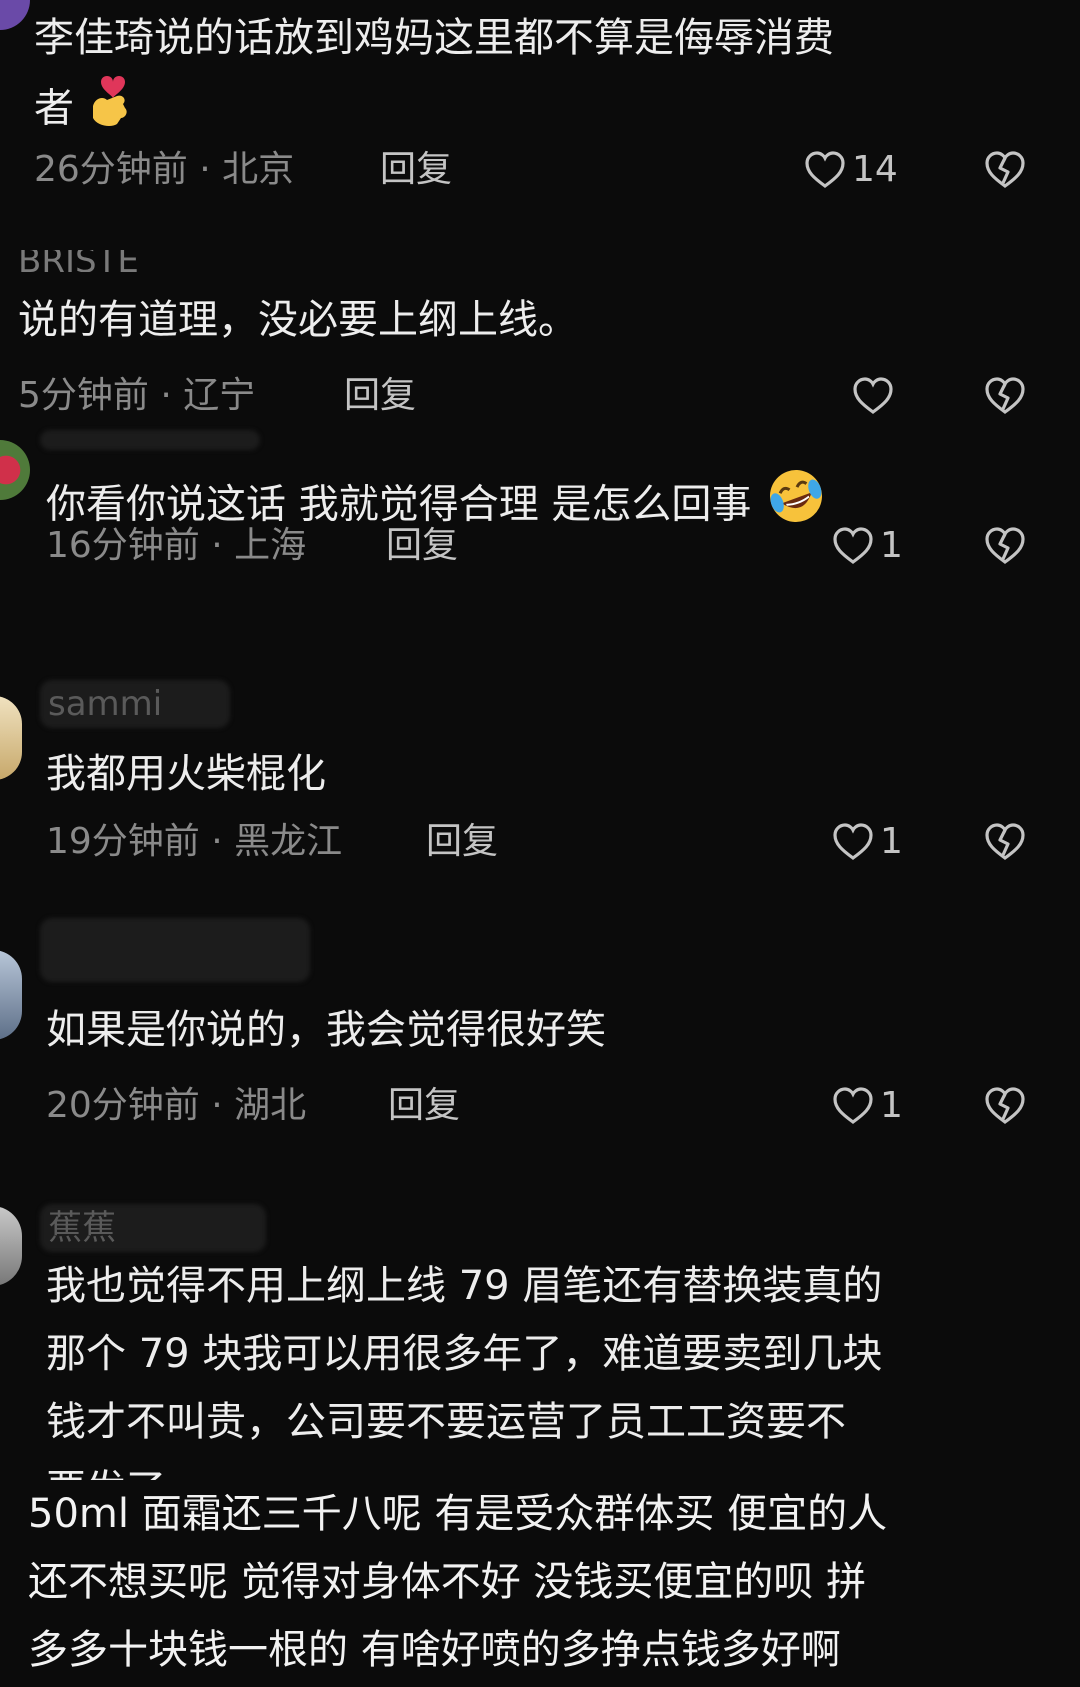 The height and width of the screenshot is (1687, 1080). What do you see at coordinates (434, 38) in the screenshot?
I see `comment-text-line: 李佳琦说的话放到鸡妈这里都不算是侮辱消费` at bounding box center [434, 38].